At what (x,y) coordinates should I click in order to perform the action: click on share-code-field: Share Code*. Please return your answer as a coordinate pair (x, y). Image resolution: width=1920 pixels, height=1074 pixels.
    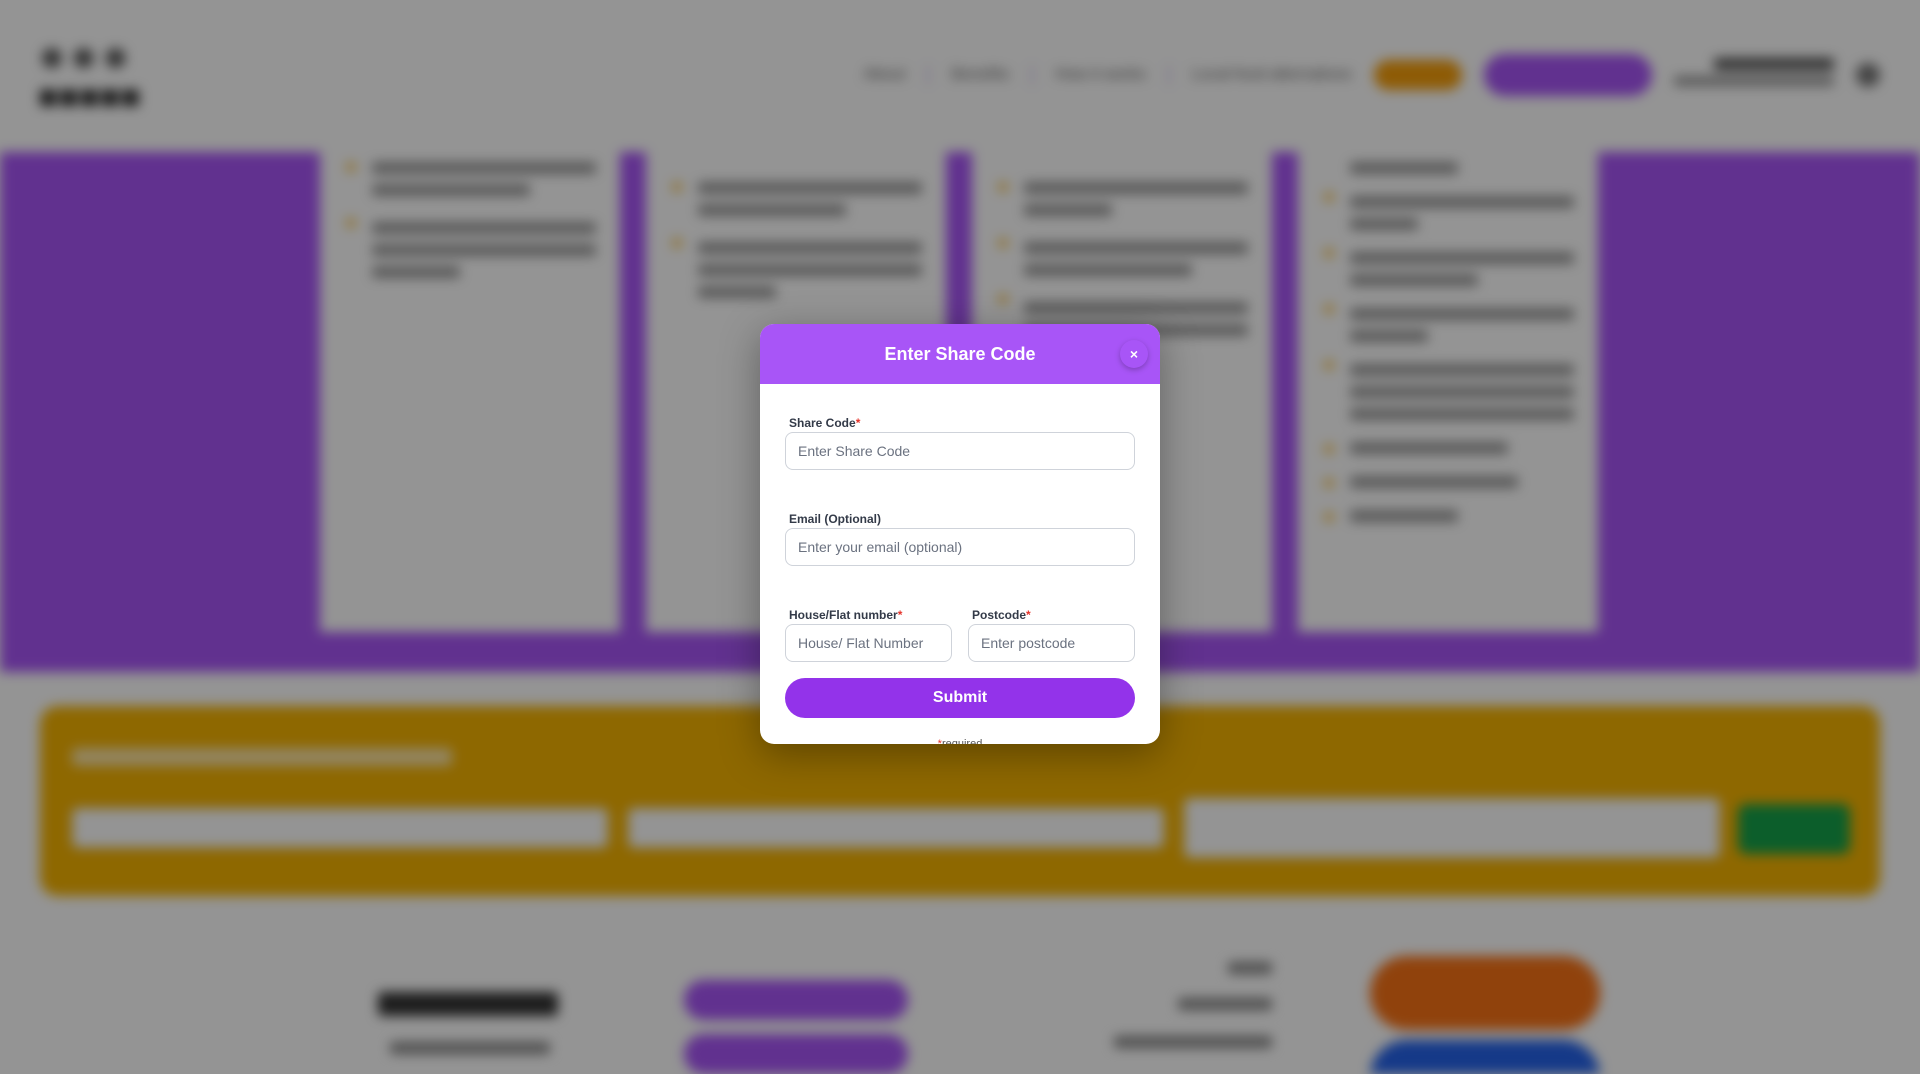
    Looking at the image, I should click on (960, 427).